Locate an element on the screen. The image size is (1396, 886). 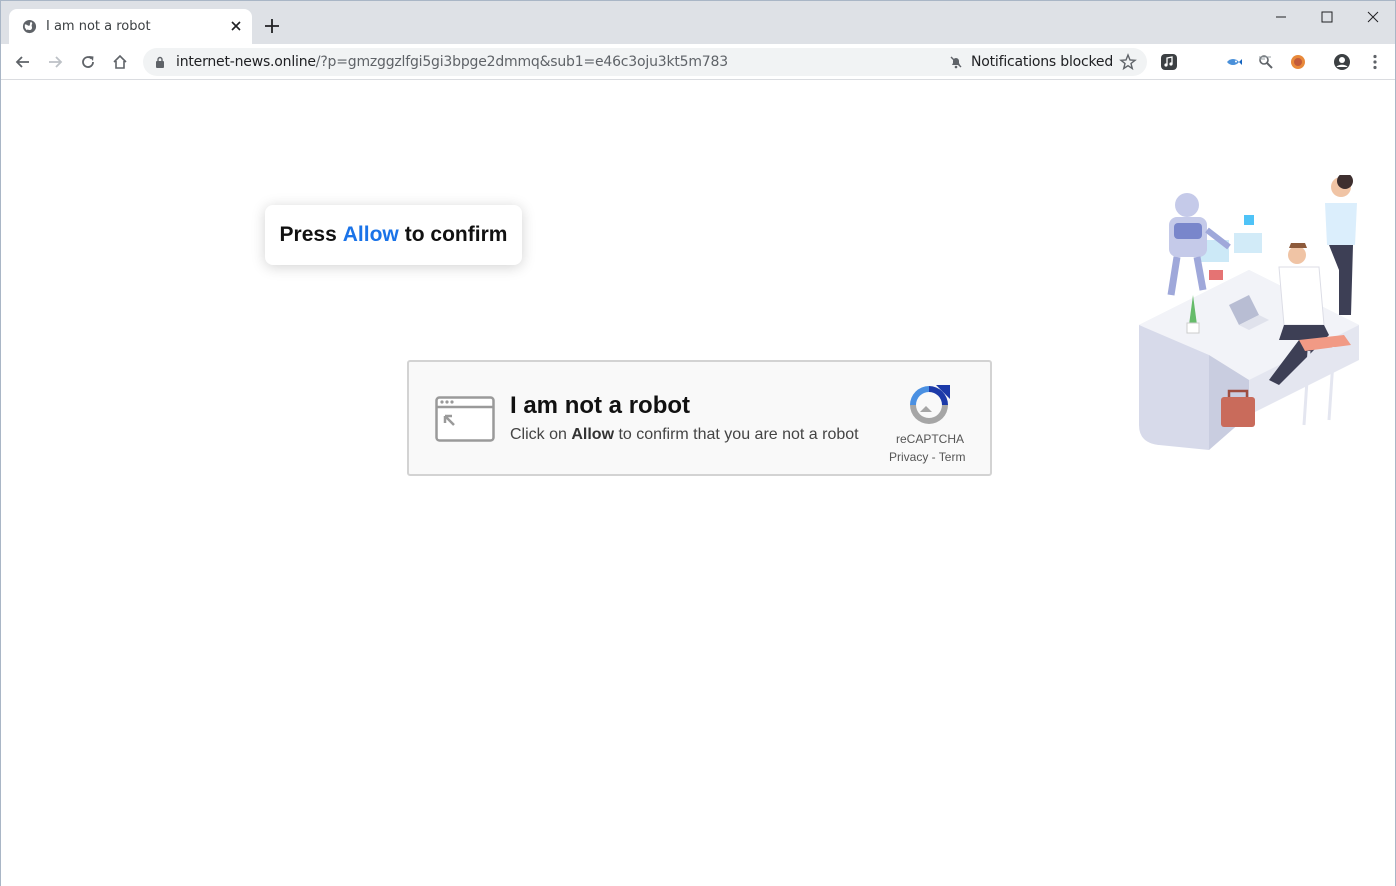
tab-strip: I am not a robot is located at coordinates (698, 22).